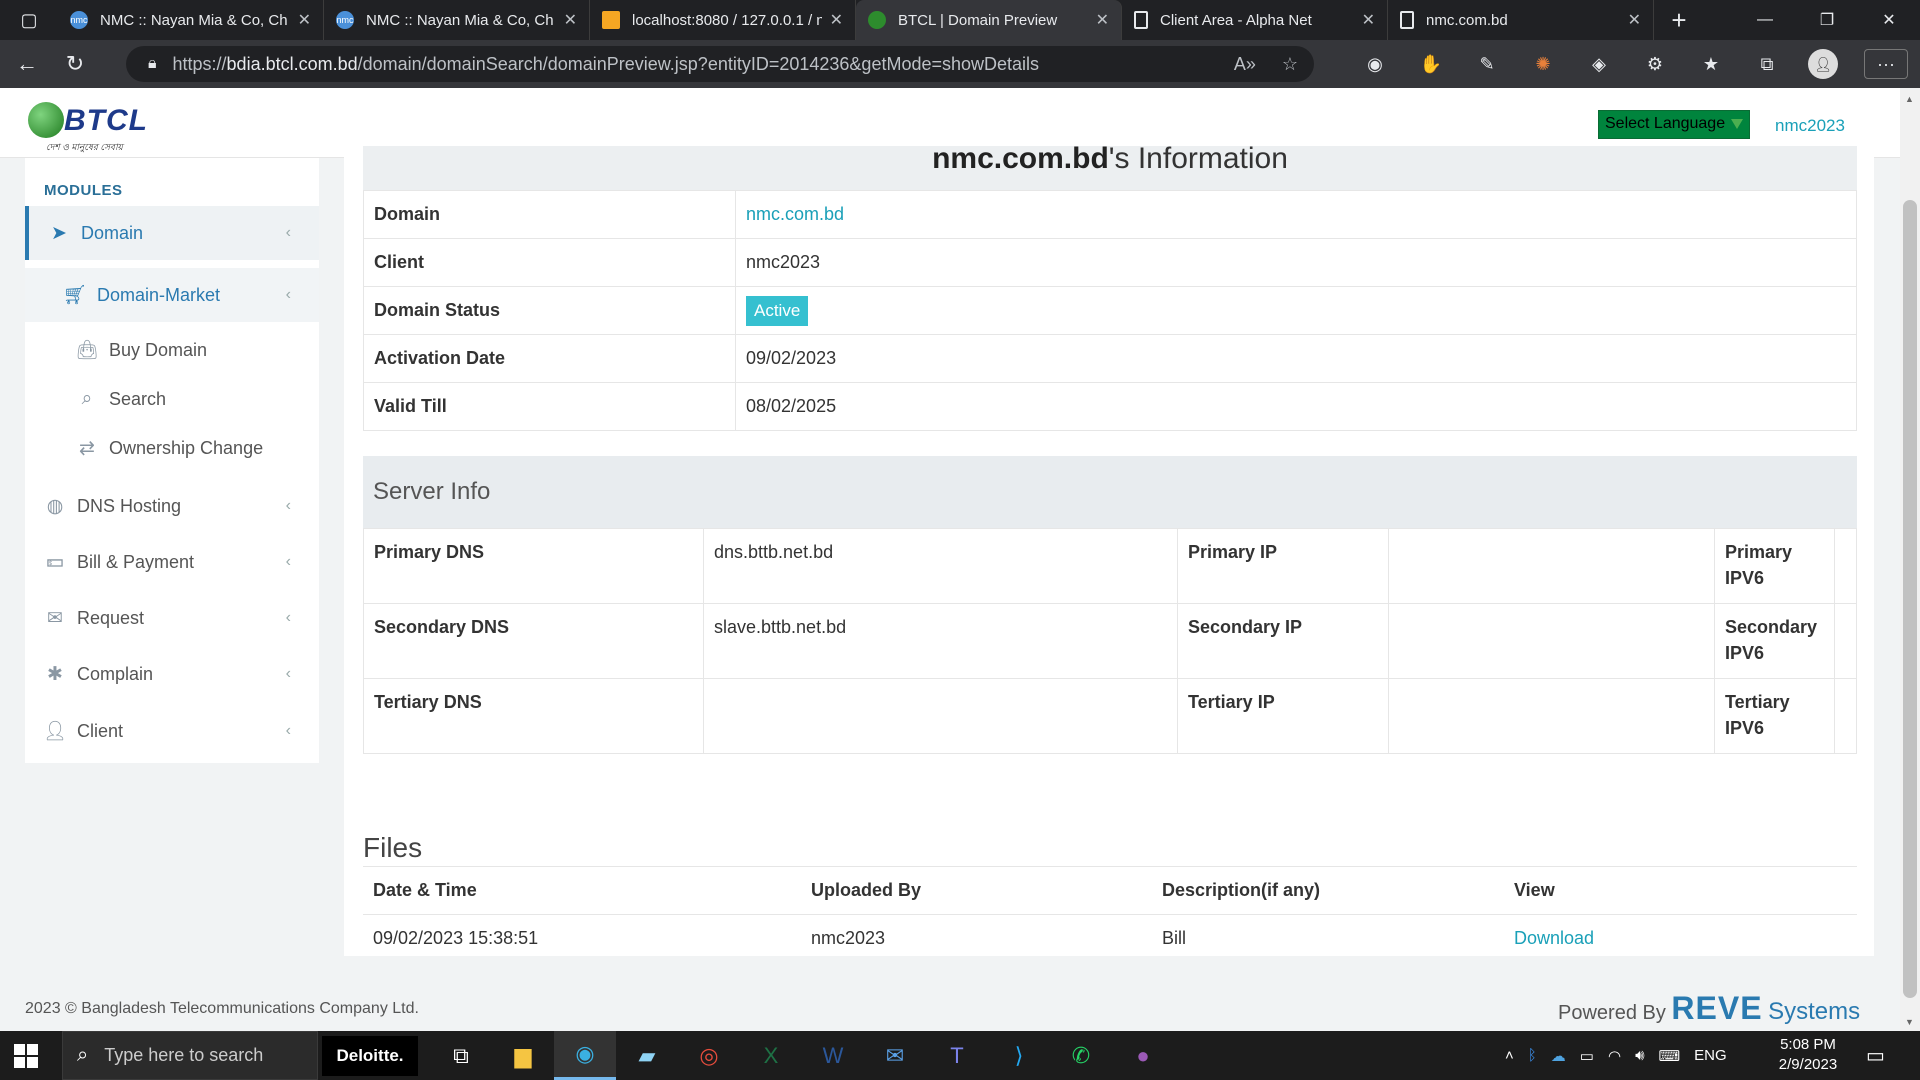  I want to click on sidebar-item-domain-market: 🛒︎ Domain-Market ‹, so click(172, 295).